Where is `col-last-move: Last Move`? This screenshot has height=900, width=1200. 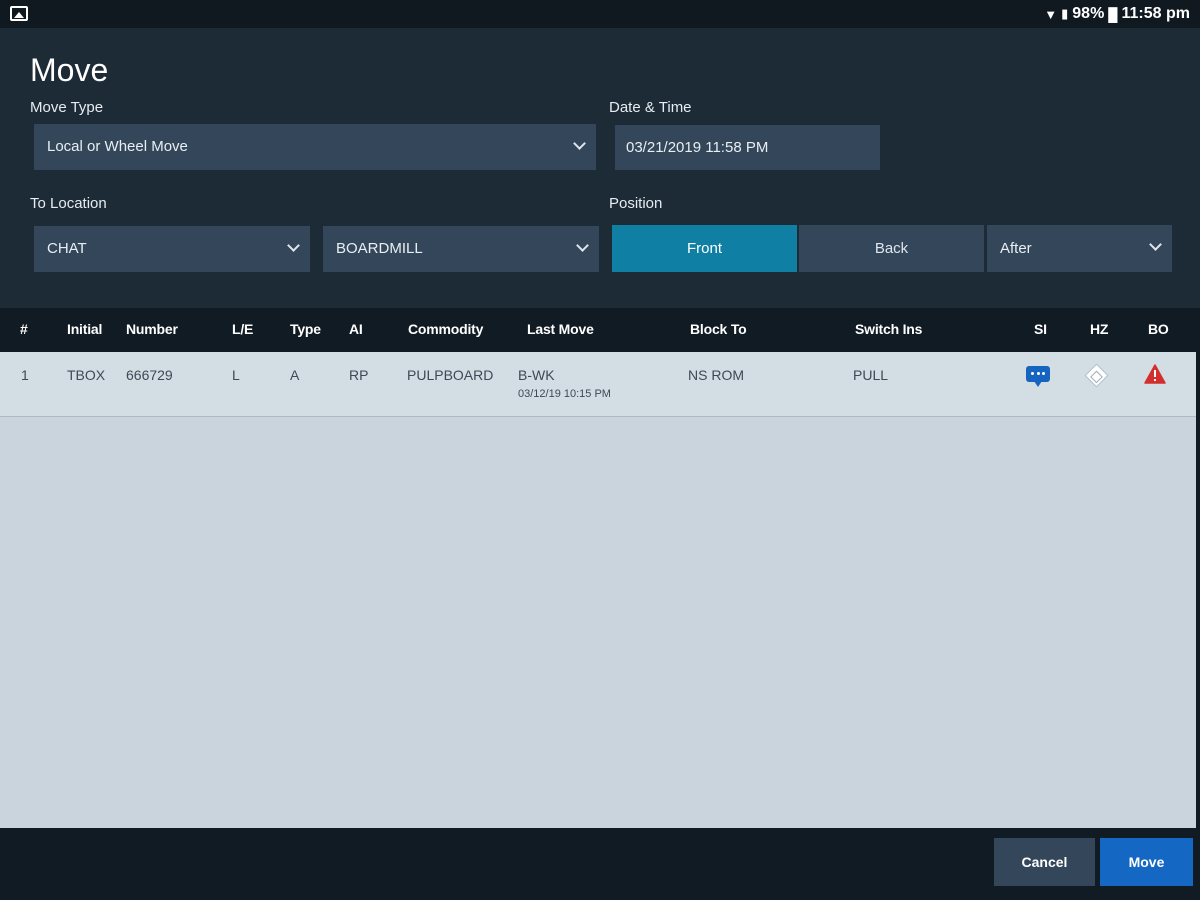
col-last-move: Last Move is located at coordinates (560, 329).